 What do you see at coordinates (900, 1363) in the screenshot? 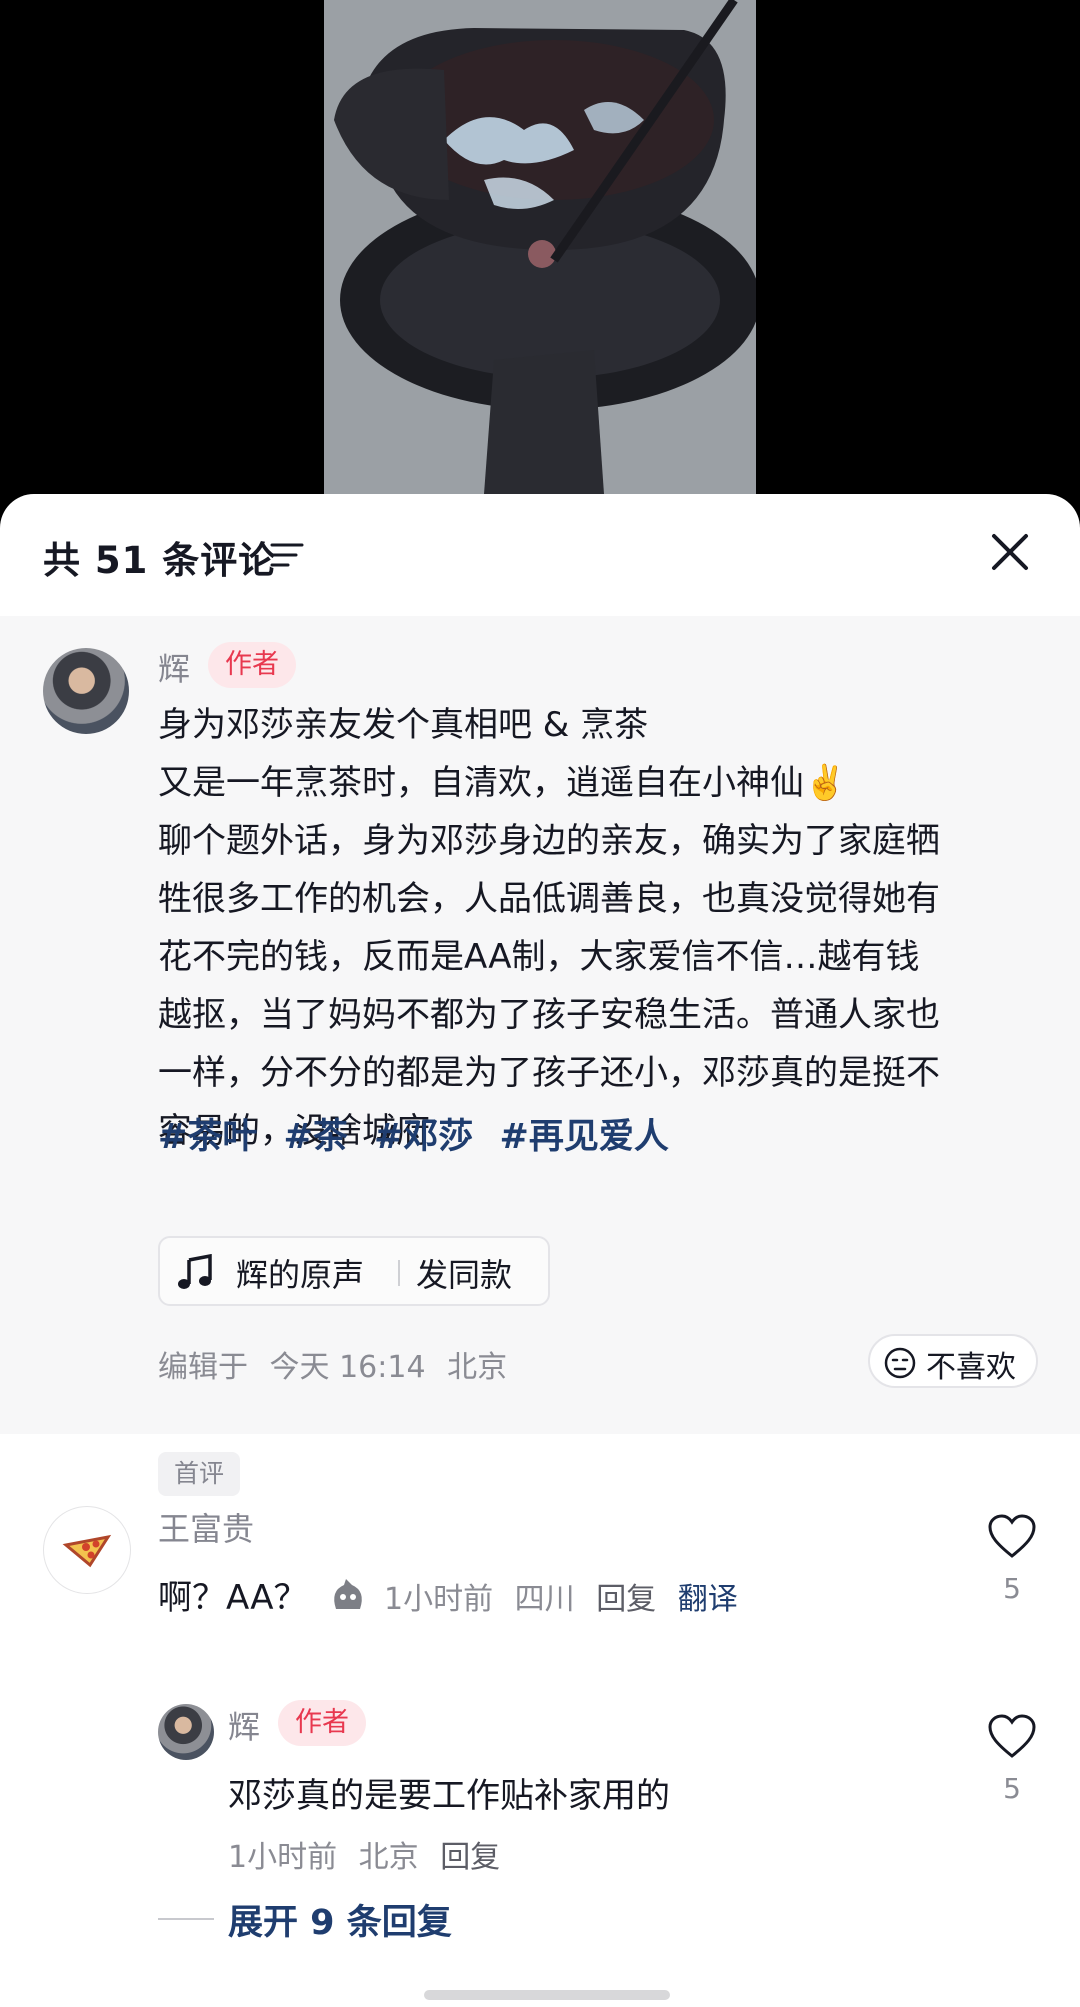
I see `unhappy-face-icon` at bounding box center [900, 1363].